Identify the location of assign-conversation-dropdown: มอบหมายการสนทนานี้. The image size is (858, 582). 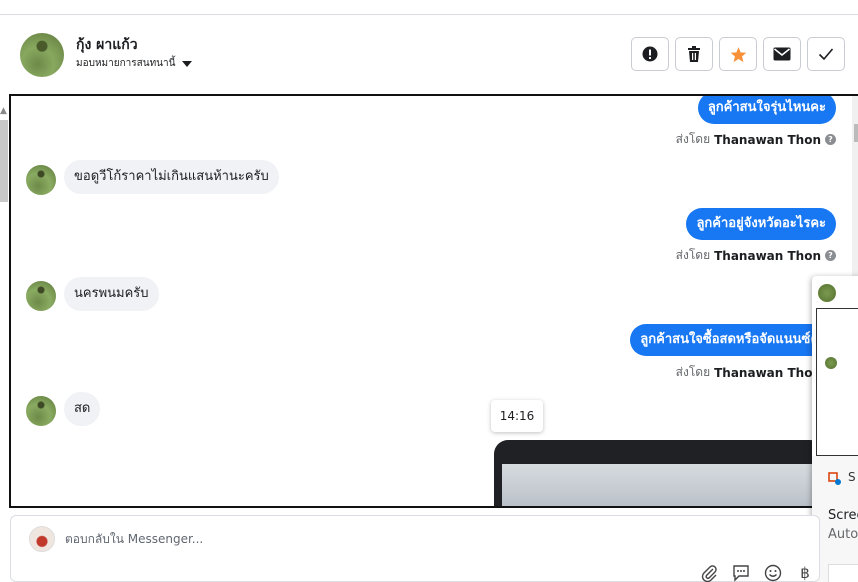
(134, 63).